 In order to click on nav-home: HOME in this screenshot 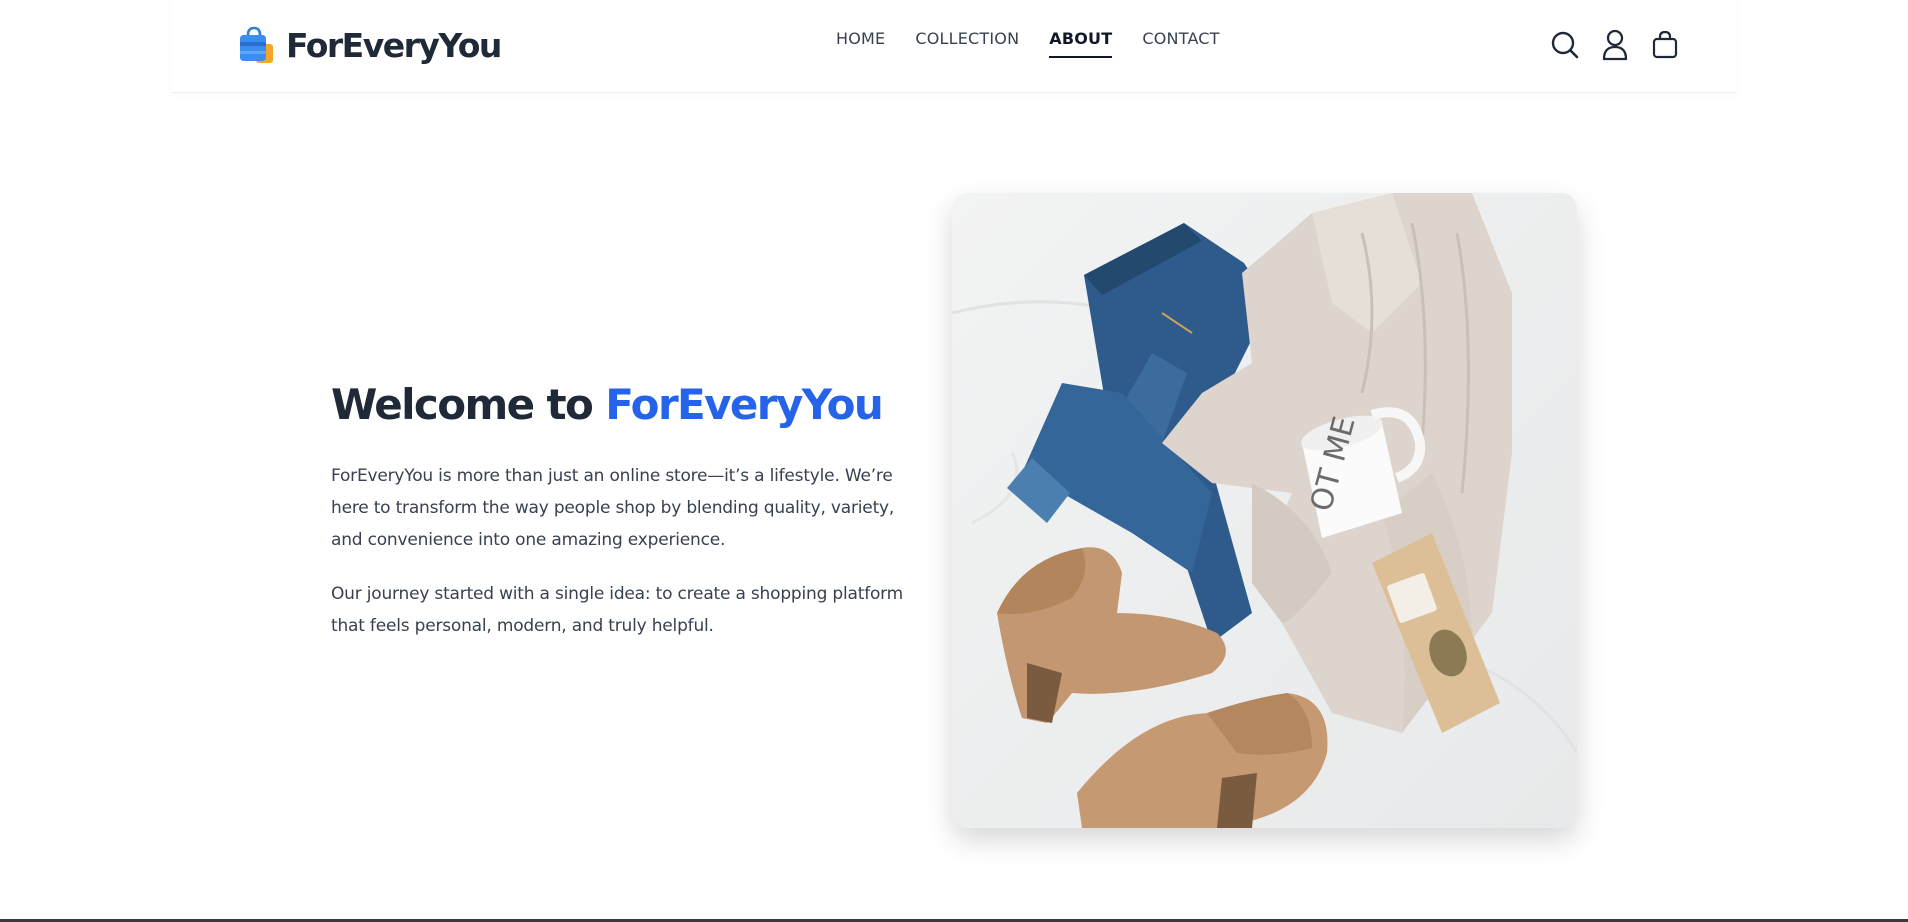, I will do `click(860, 42)`.